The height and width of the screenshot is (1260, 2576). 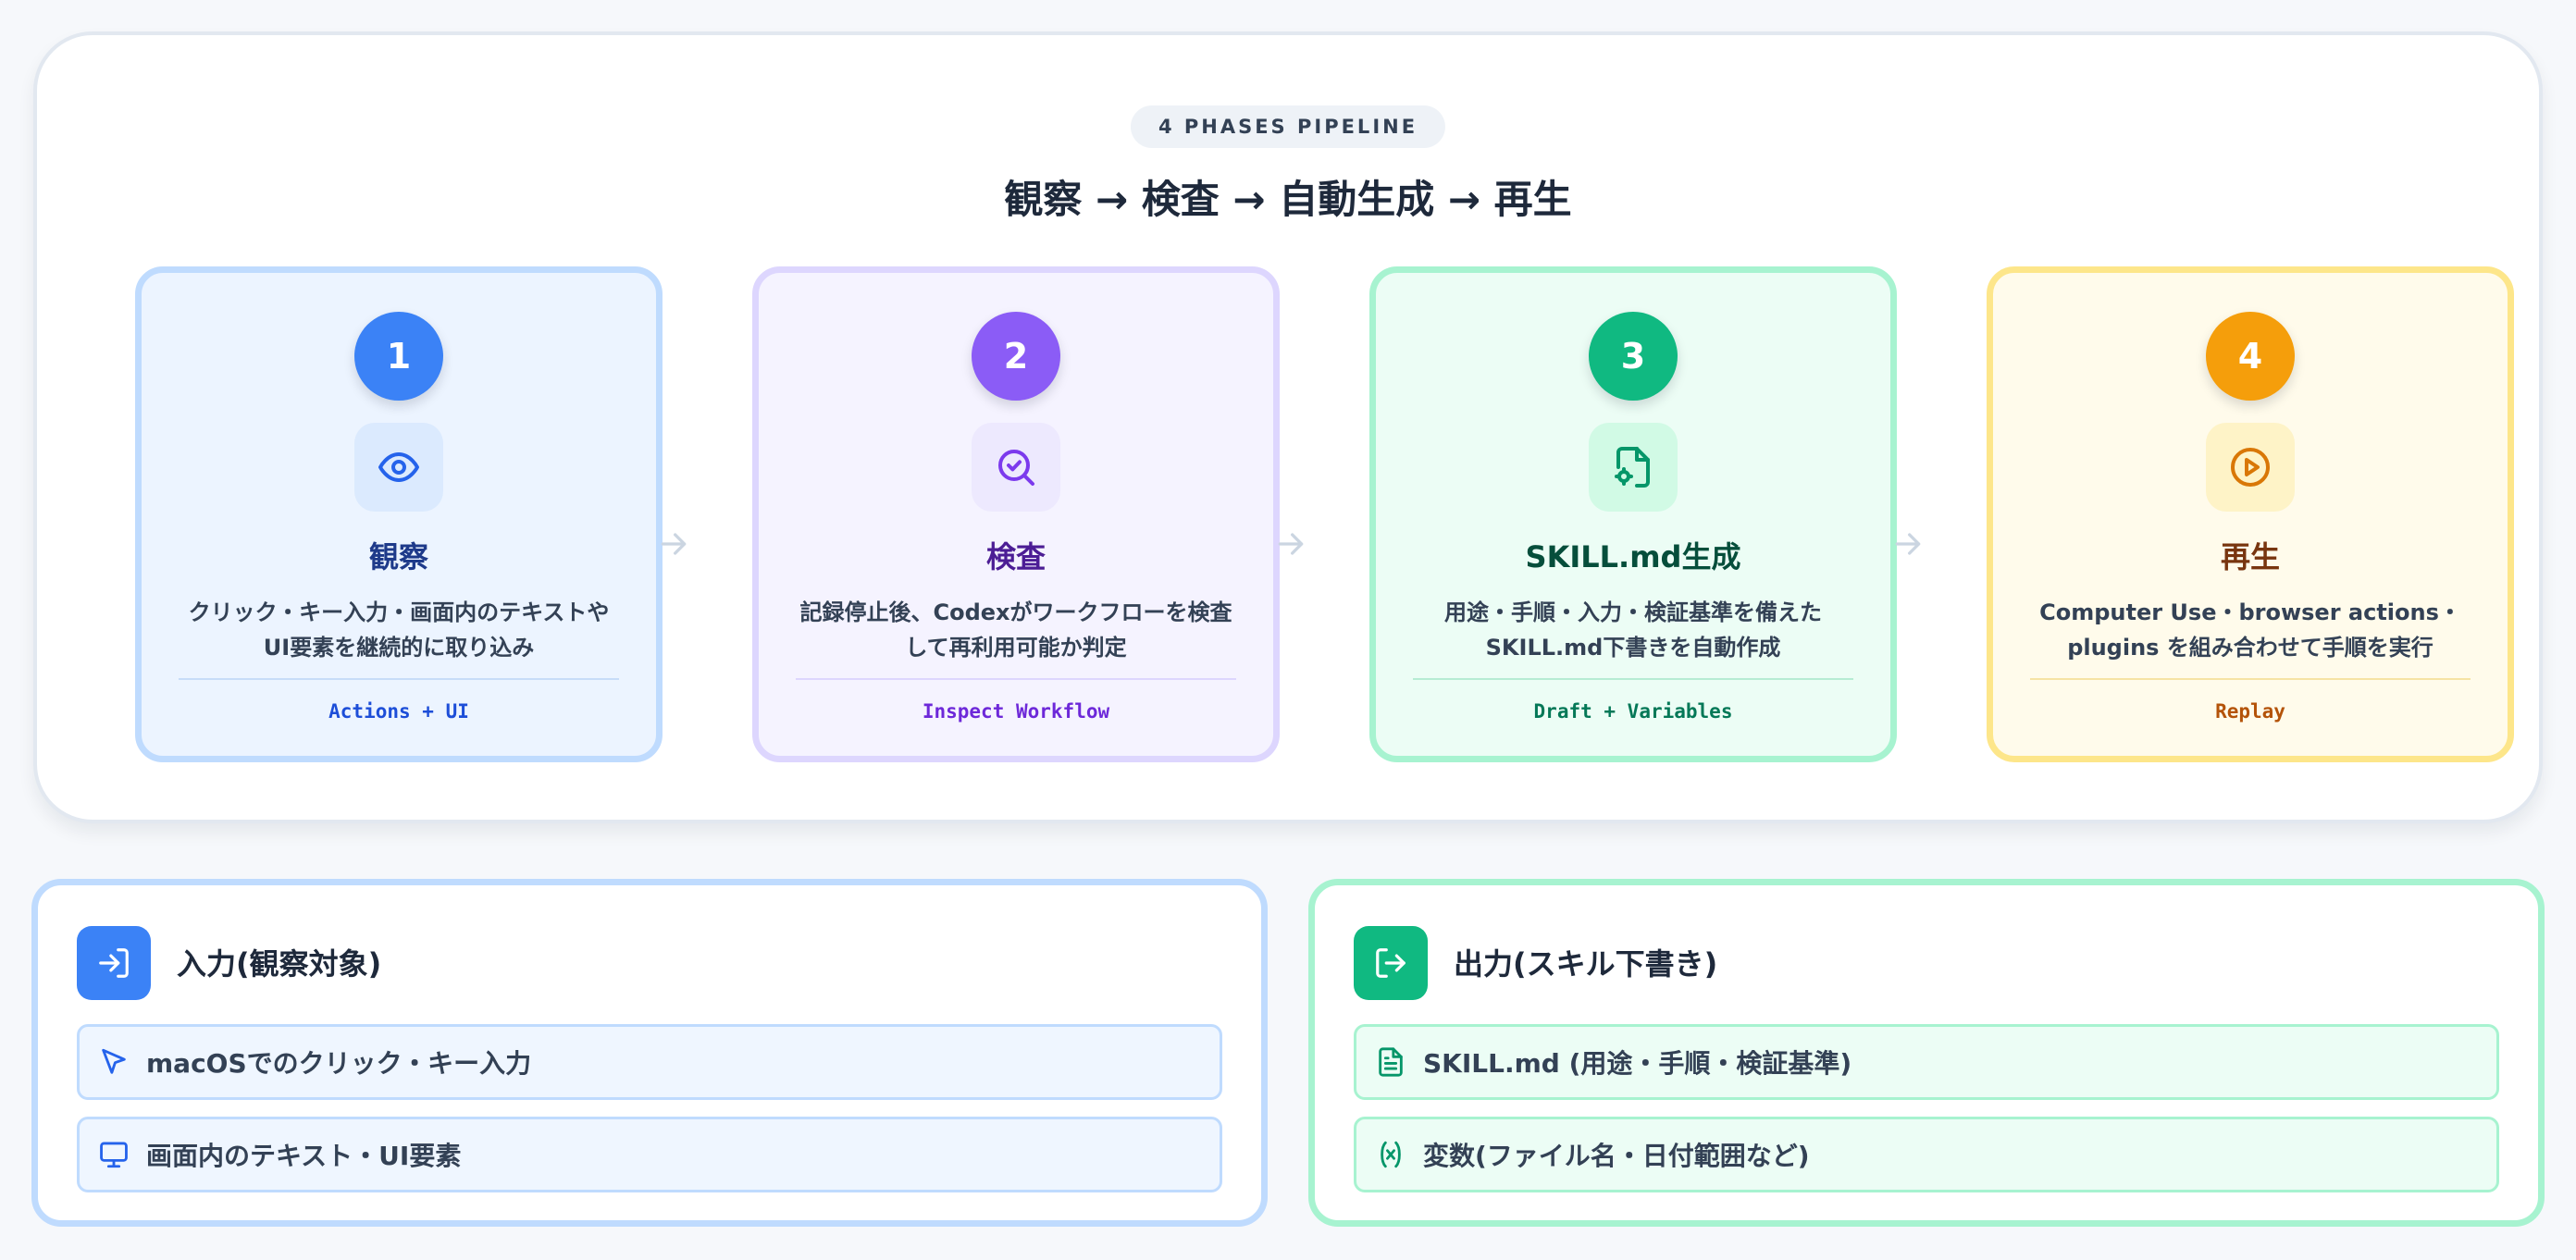 I want to click on cursor-arrow-icon, so click(x=114, y=1062).